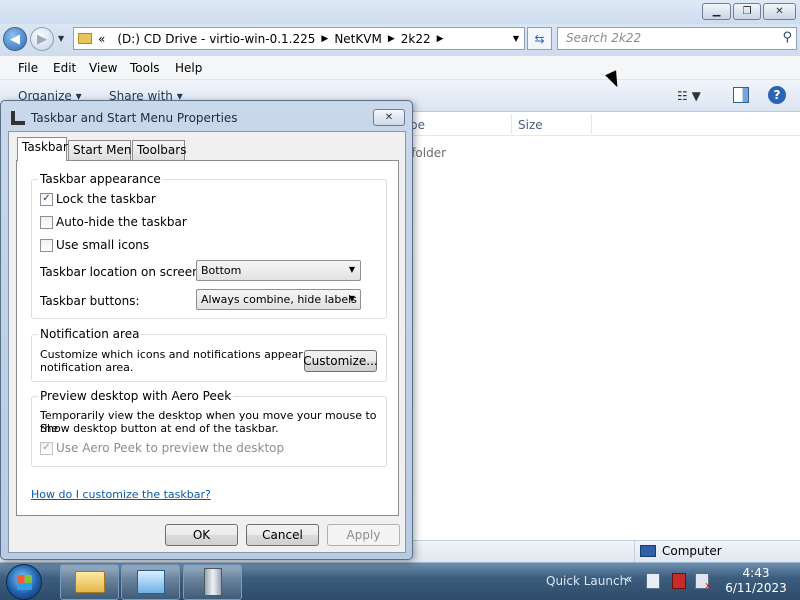 The height and width of the screenshot is (600, 800). What do you see at coordinates (121, 222) in the screenshot?
I see `auto-hide-label: Auto-hide the taskbar` at bounding box center [121, 222].